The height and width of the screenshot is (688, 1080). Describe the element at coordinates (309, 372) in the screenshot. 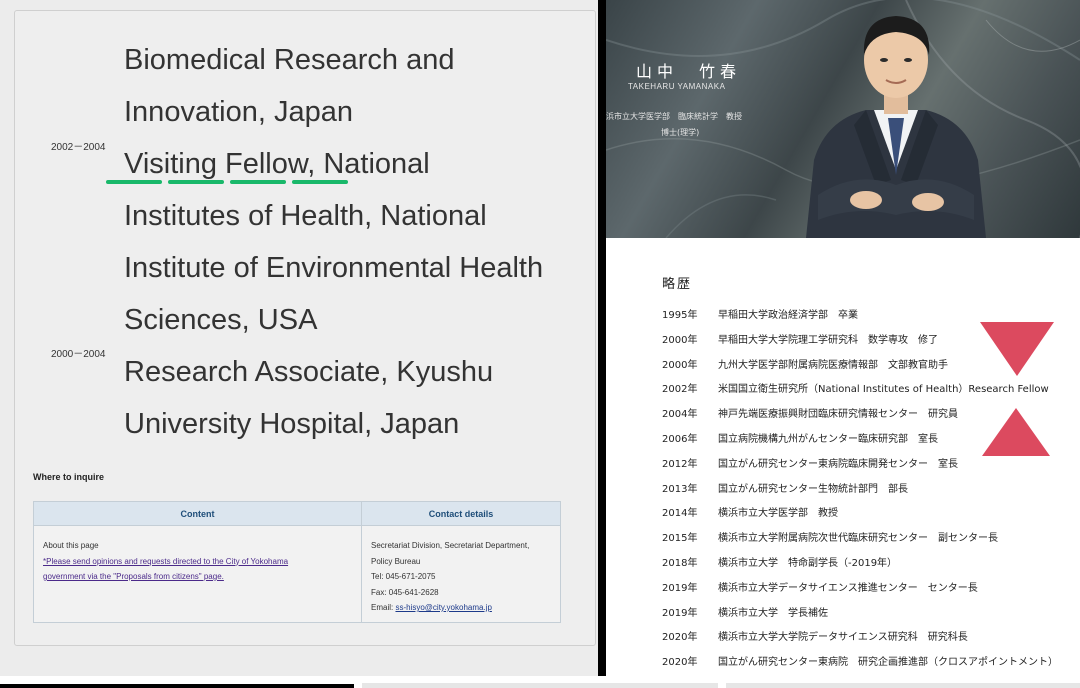

I see `career-line: Research Associate, Kyushu` at that location.